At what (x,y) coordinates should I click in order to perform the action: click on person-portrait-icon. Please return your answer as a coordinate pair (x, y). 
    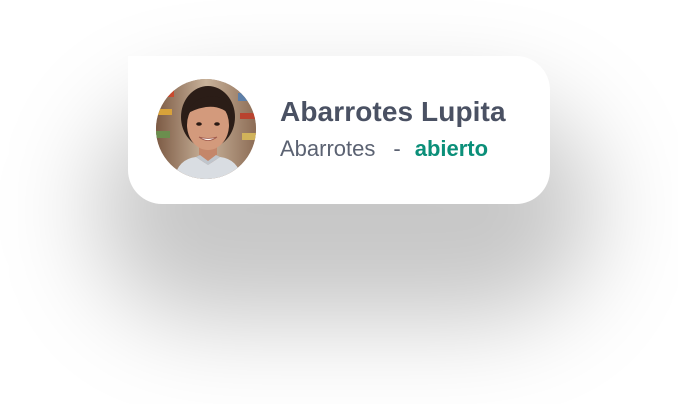
    Looking at the image, I should click on (206, 129).